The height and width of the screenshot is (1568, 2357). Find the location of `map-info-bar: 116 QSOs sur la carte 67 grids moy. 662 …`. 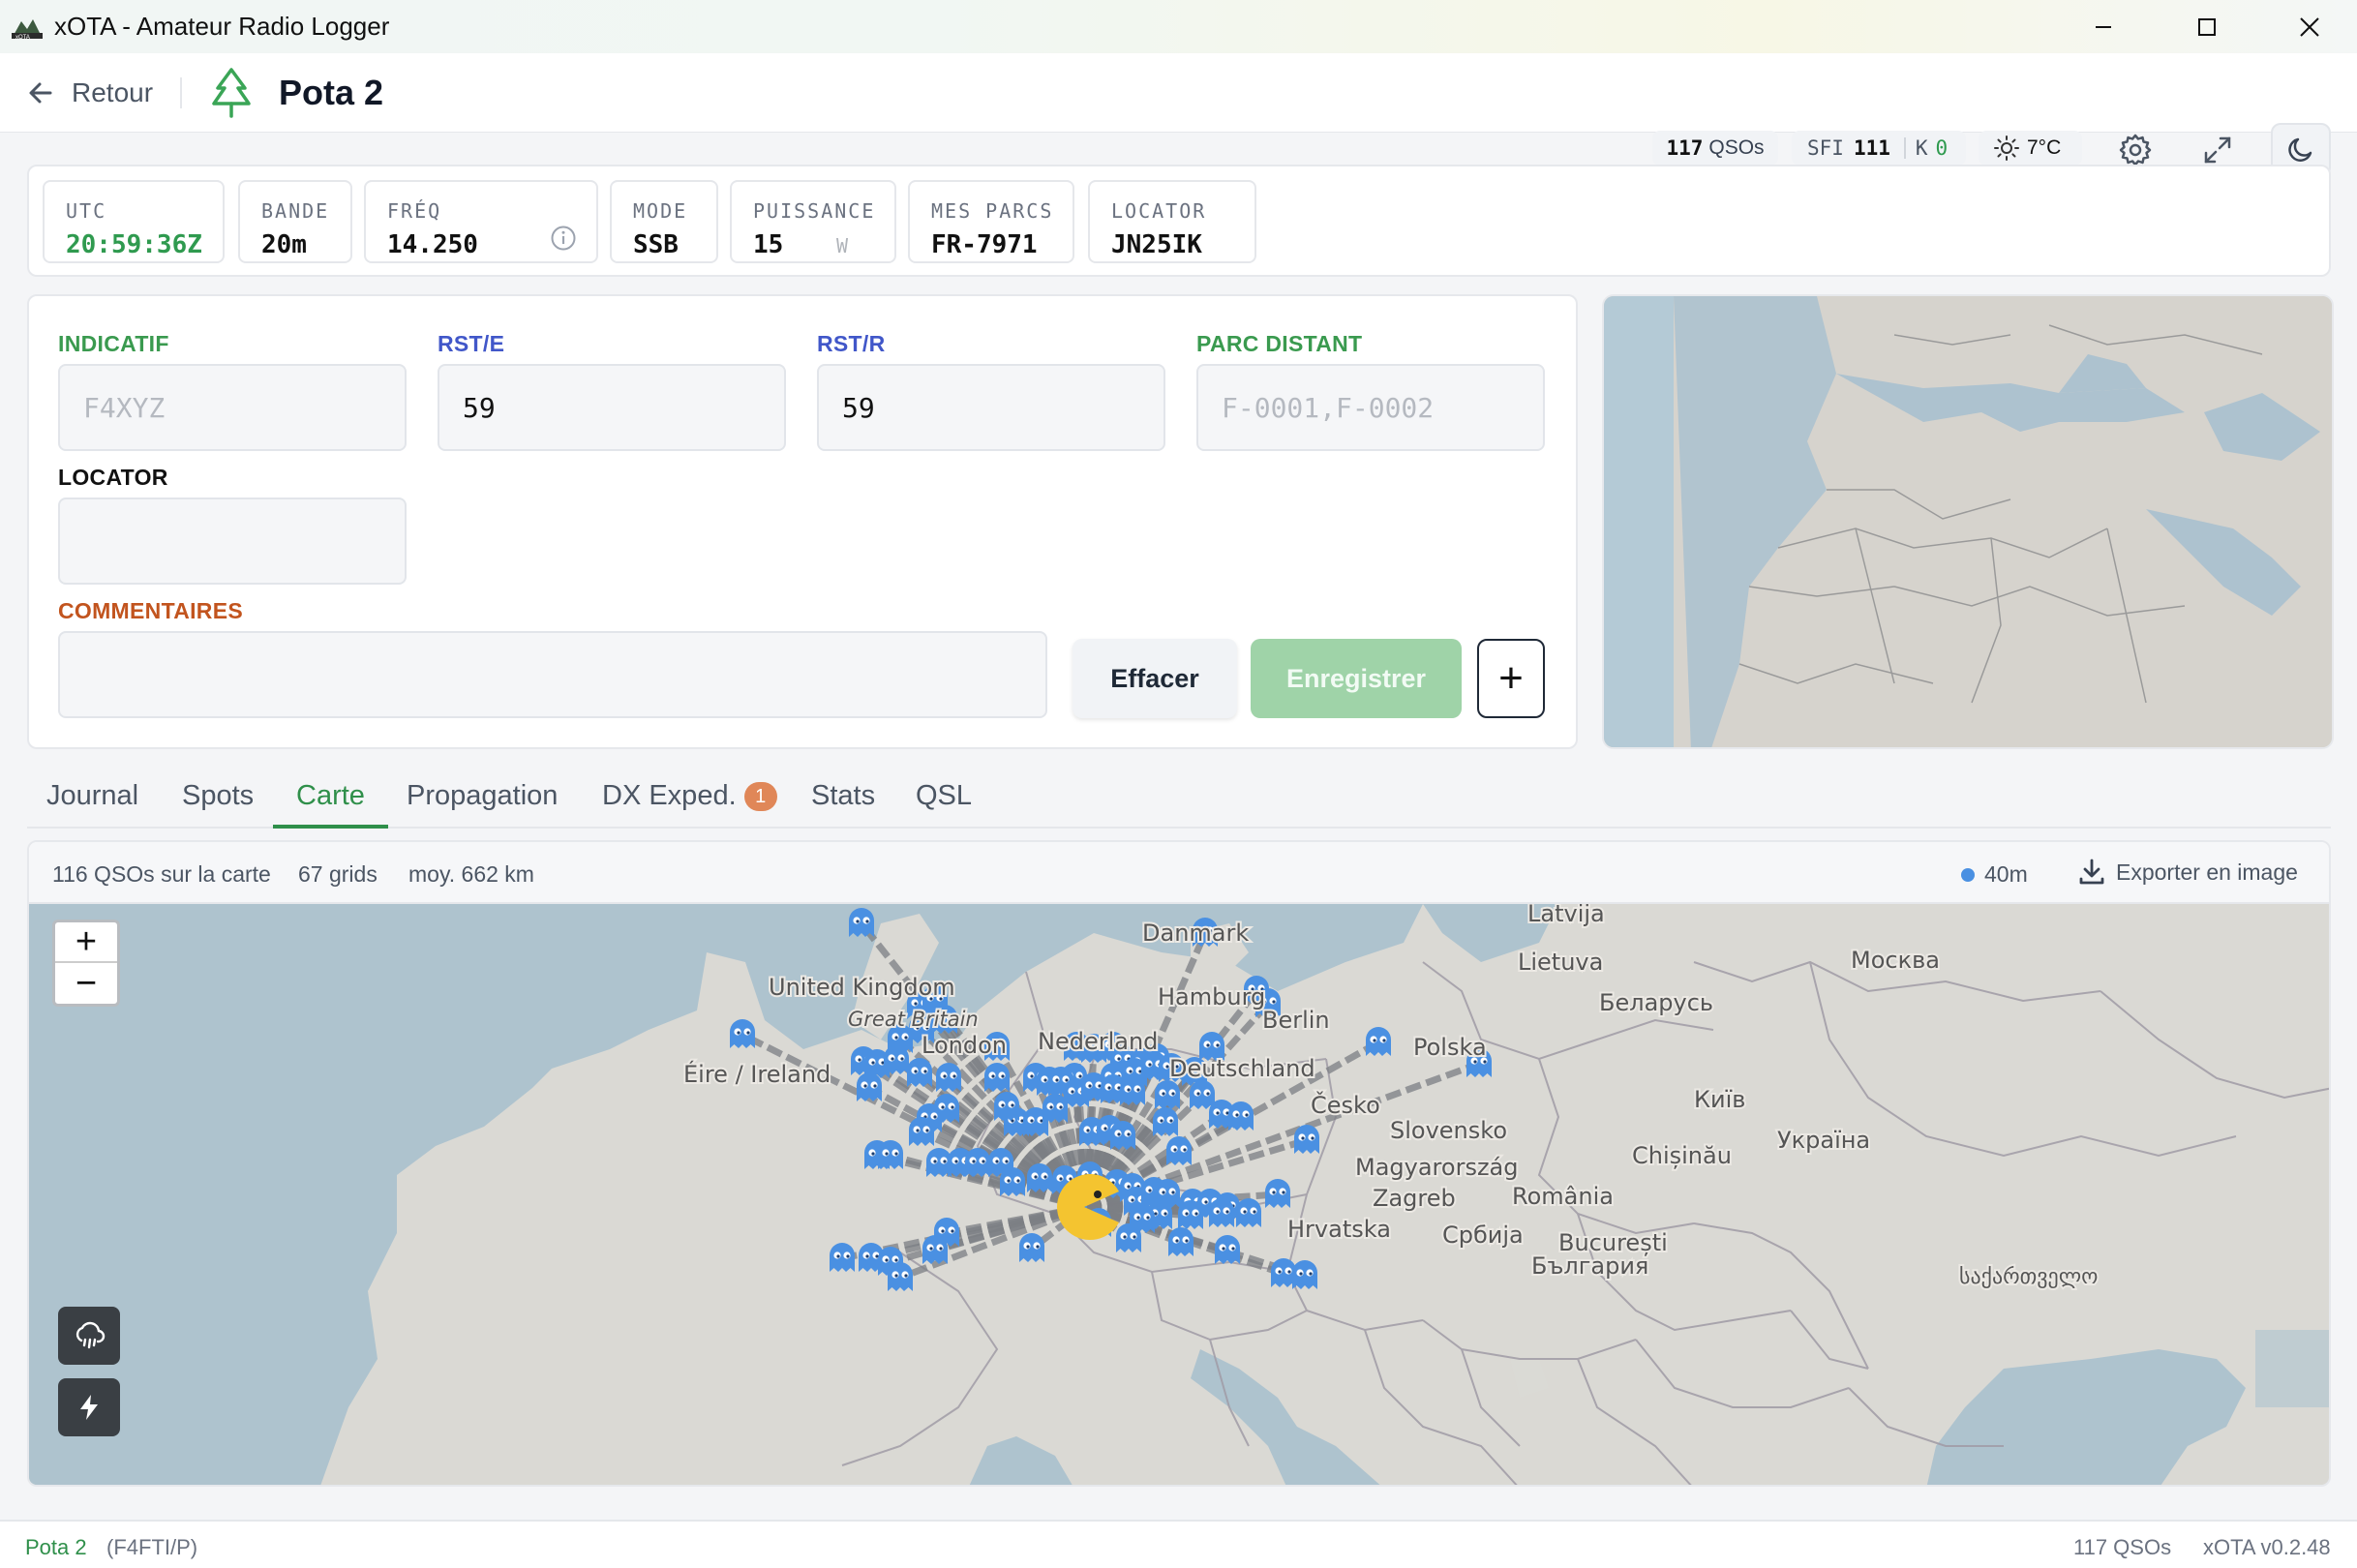

map-info-bar: 116 QSOs sur la carte 67 grids moy. 662 … is located at coordinates (1179, 873).